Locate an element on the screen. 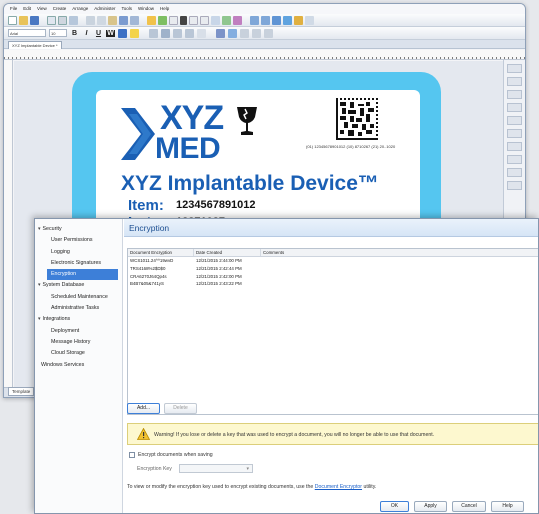  menu-window: Window is located at coordinates (146, 9).